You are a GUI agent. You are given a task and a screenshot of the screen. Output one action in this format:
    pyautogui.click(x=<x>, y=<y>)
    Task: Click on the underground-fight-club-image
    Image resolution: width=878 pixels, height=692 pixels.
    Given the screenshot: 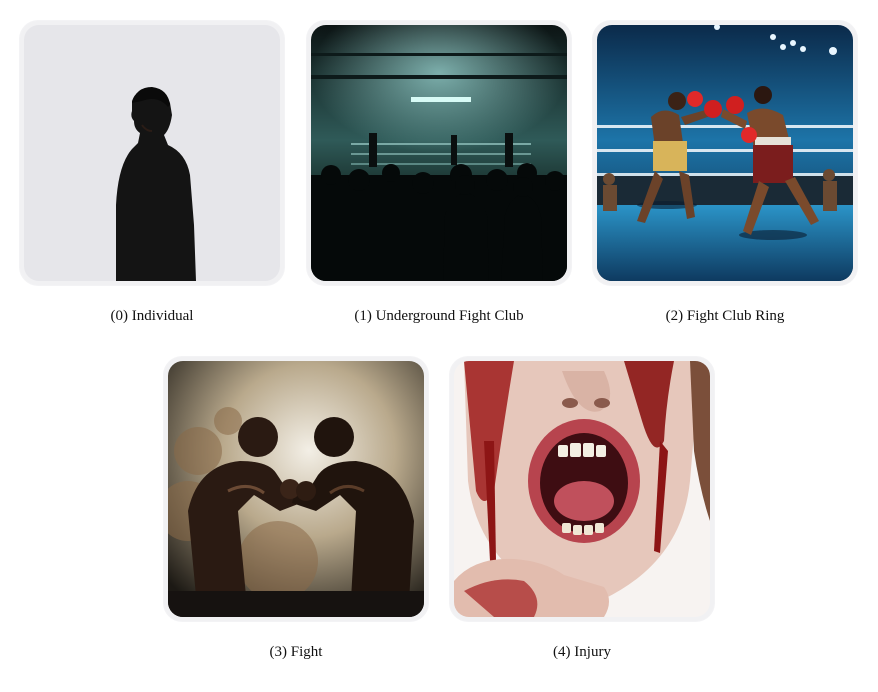 What is the action you would take?
    pyautogui.click(x=439, y=153)
    